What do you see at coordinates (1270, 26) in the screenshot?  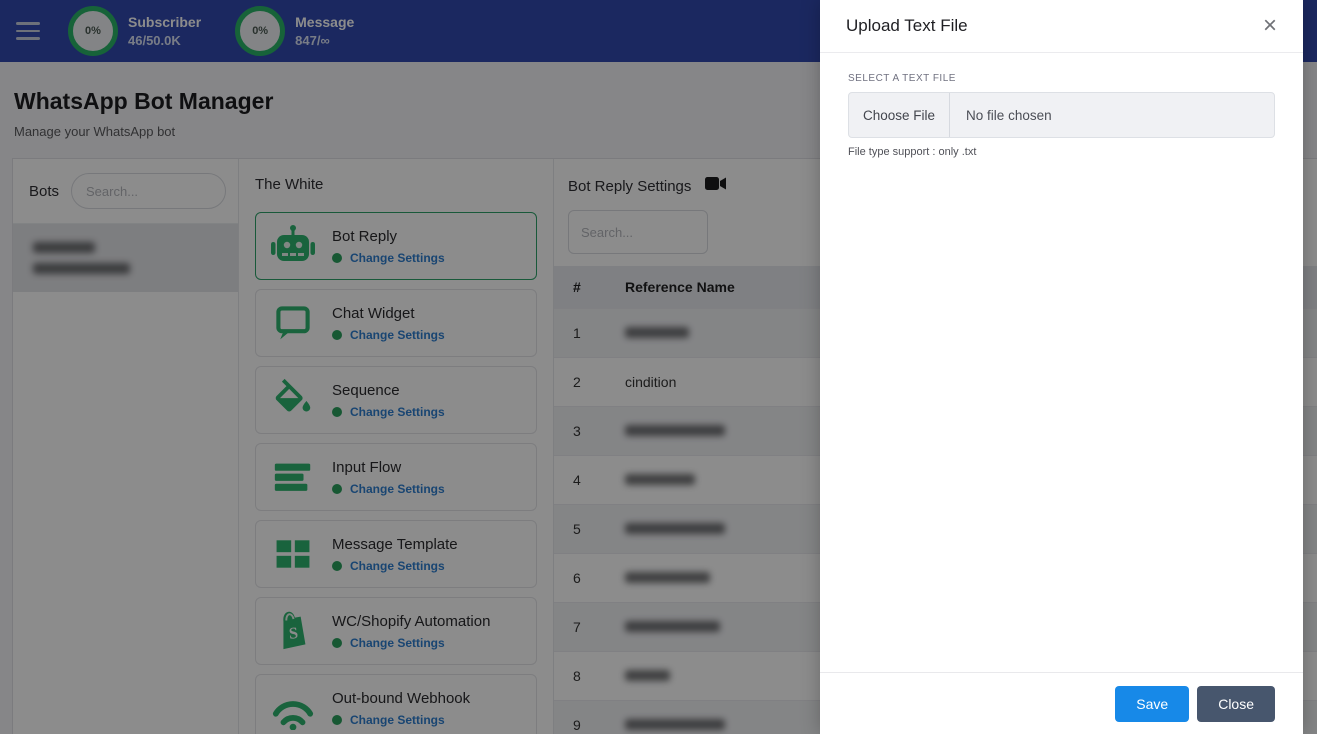 I see `close-icon: ×` at bounding box center [1270, 26].